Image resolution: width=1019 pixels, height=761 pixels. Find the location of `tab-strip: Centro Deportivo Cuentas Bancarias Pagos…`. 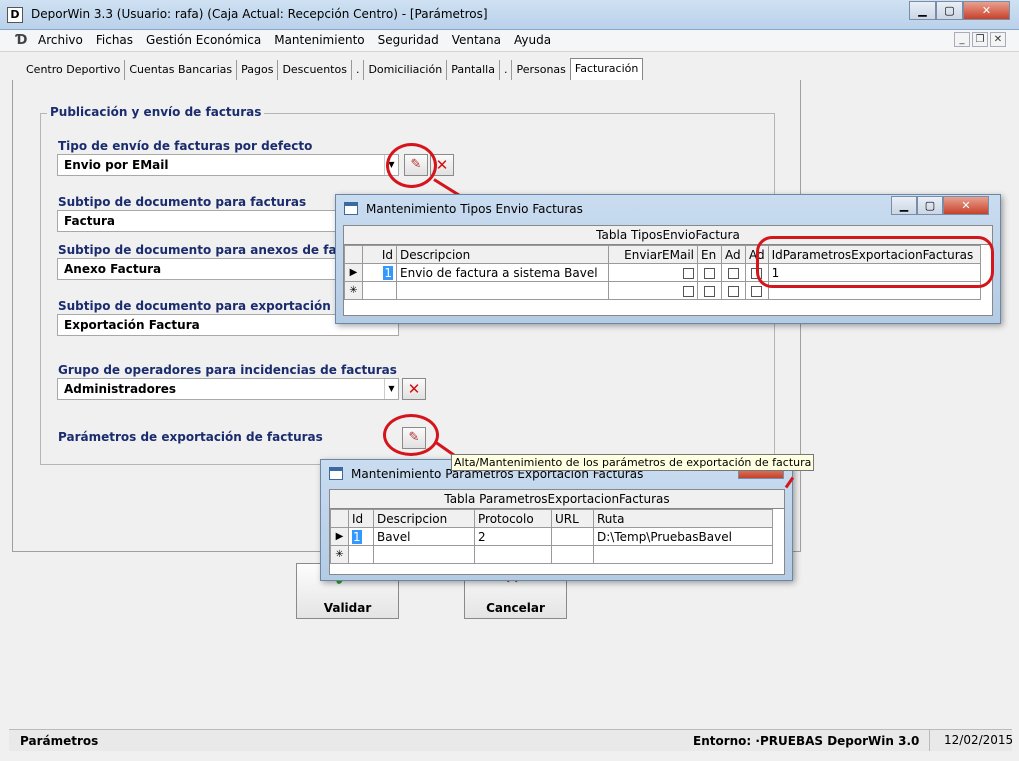

tab-strip: Centro Deportivo Cuentas Bancarias Pagos… is located at coordinates (333, 69).